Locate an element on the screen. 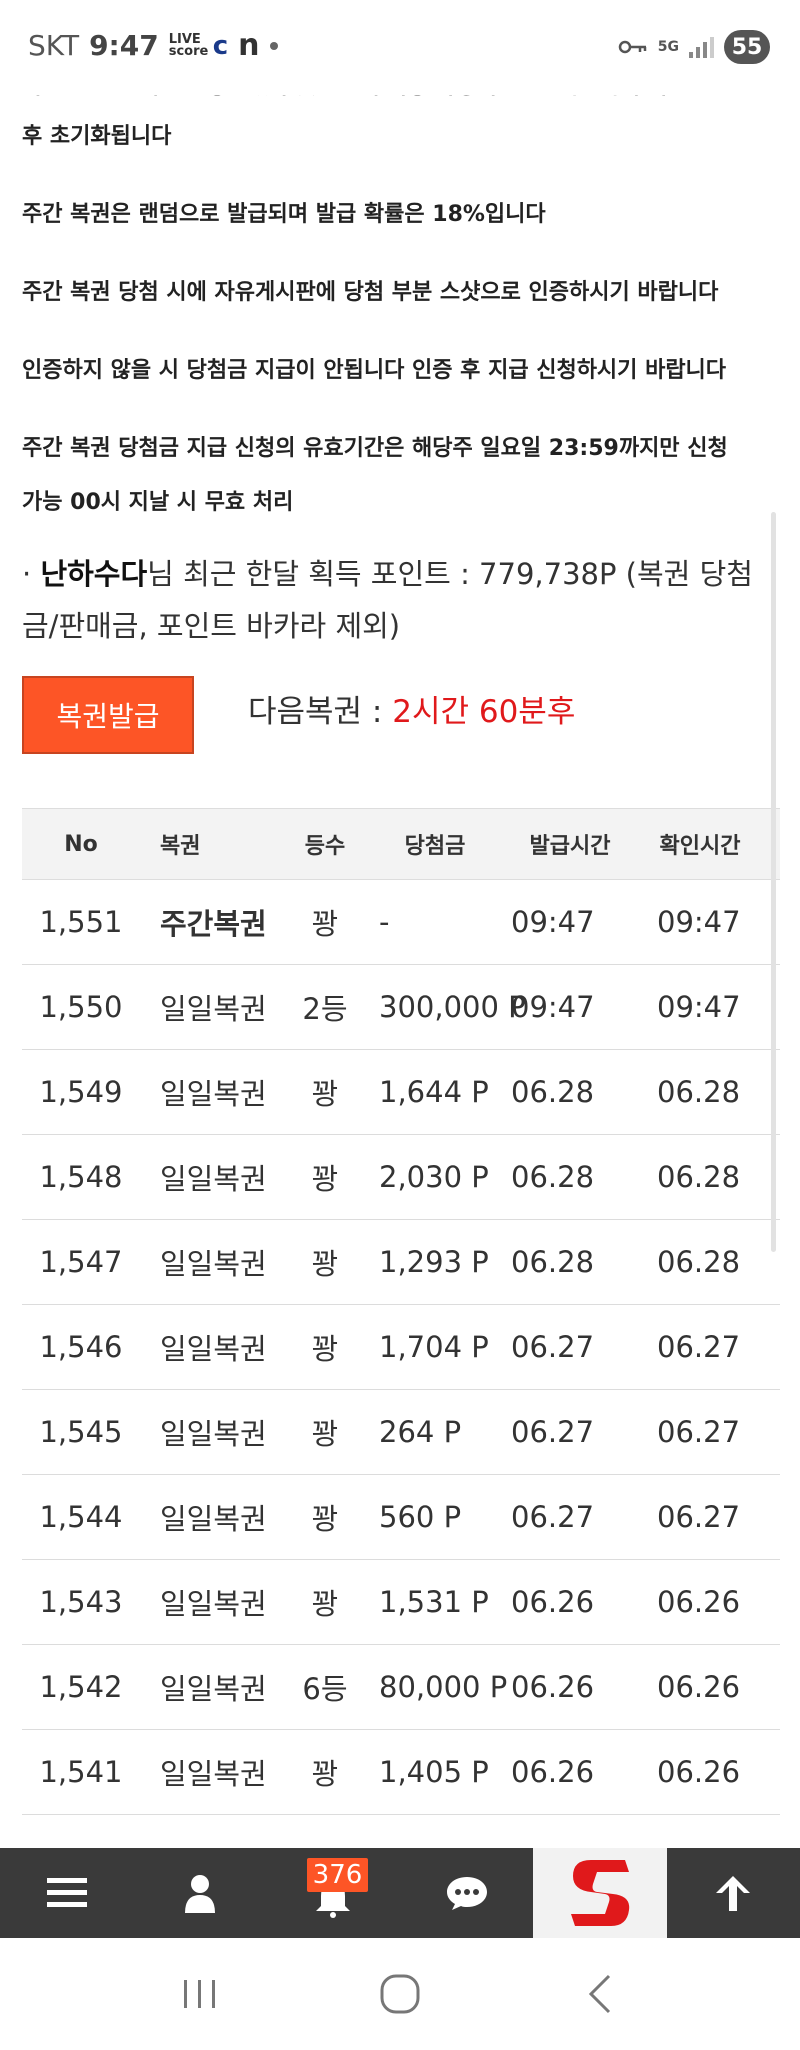 The image size is (800, 2050). home-button is located at coordinates (400, 1994).